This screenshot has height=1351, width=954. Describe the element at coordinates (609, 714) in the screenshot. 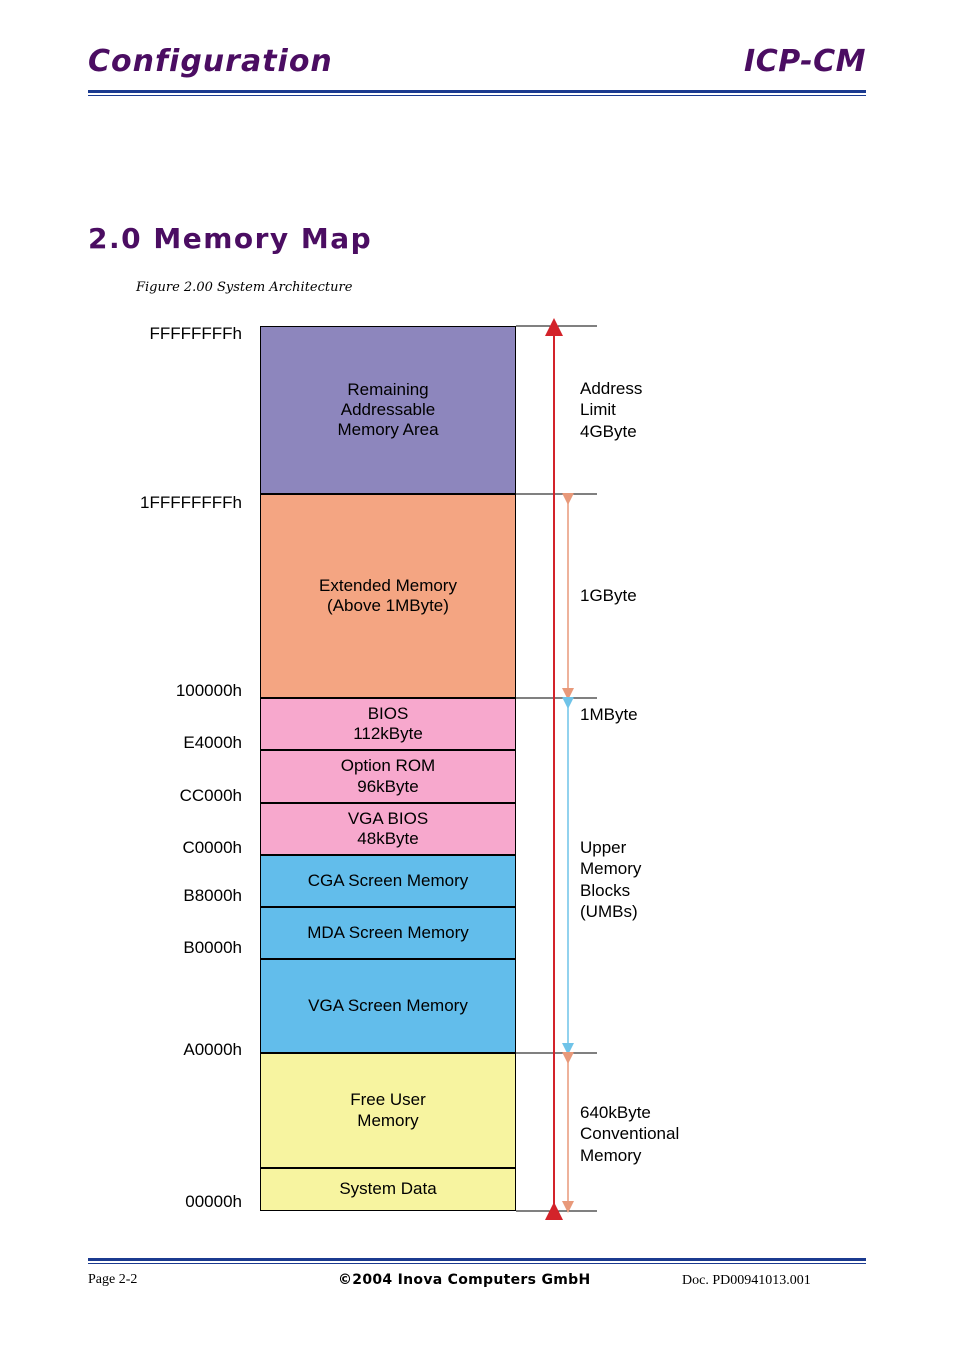

I see `annotation-1mbyte: 1MByte` at that location.